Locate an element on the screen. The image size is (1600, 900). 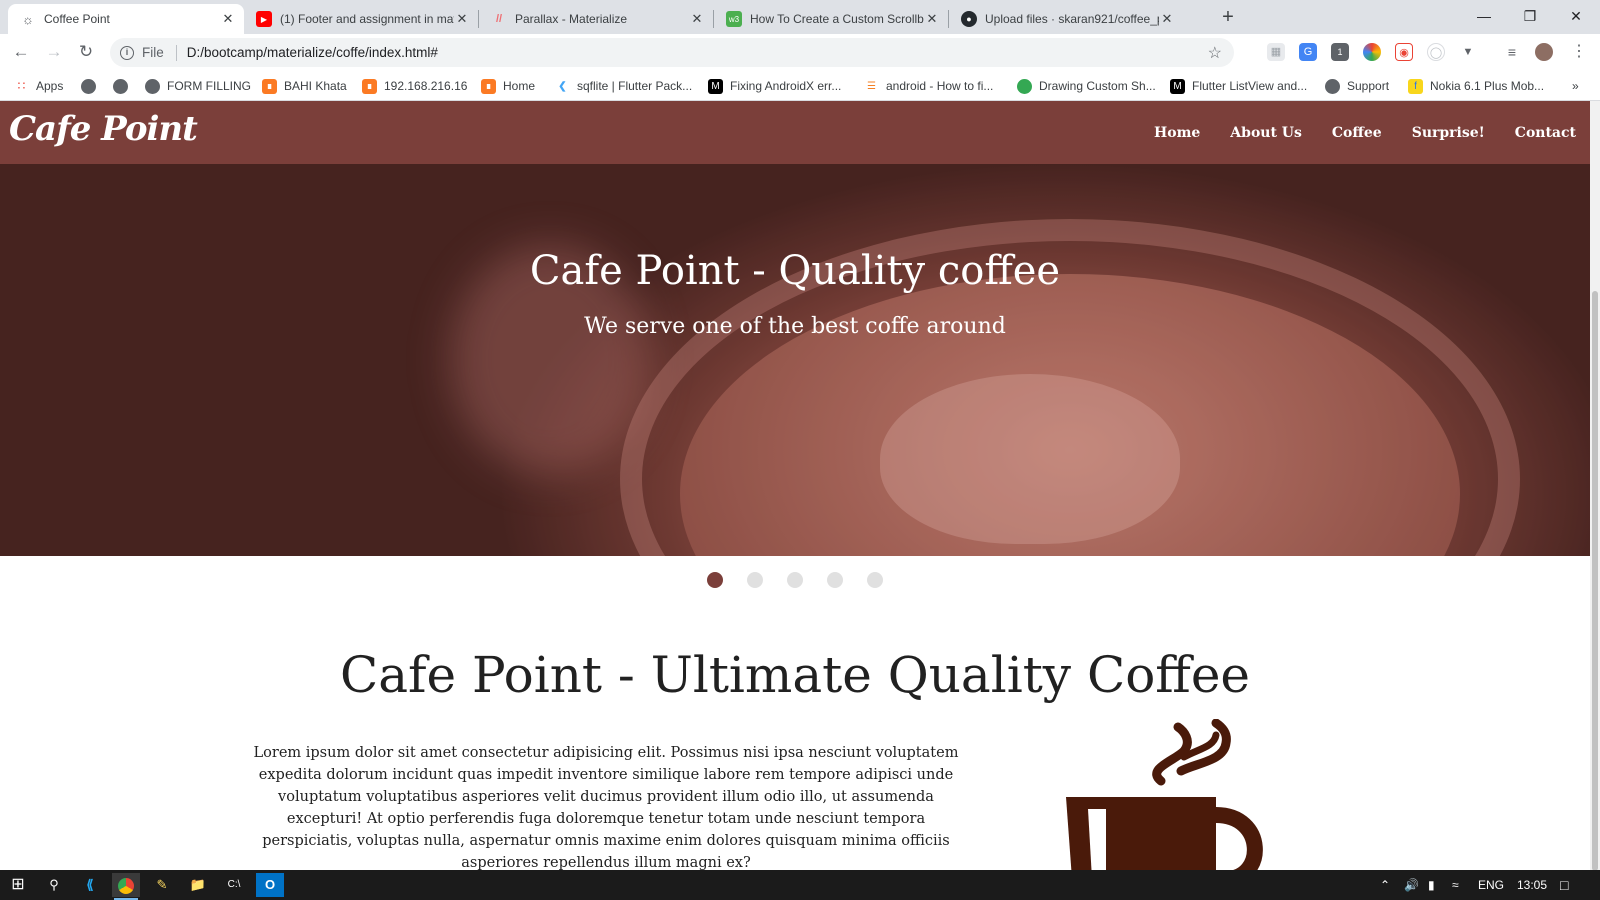
file-explorer-icon: 📁 is located at coordinates (198, 885).